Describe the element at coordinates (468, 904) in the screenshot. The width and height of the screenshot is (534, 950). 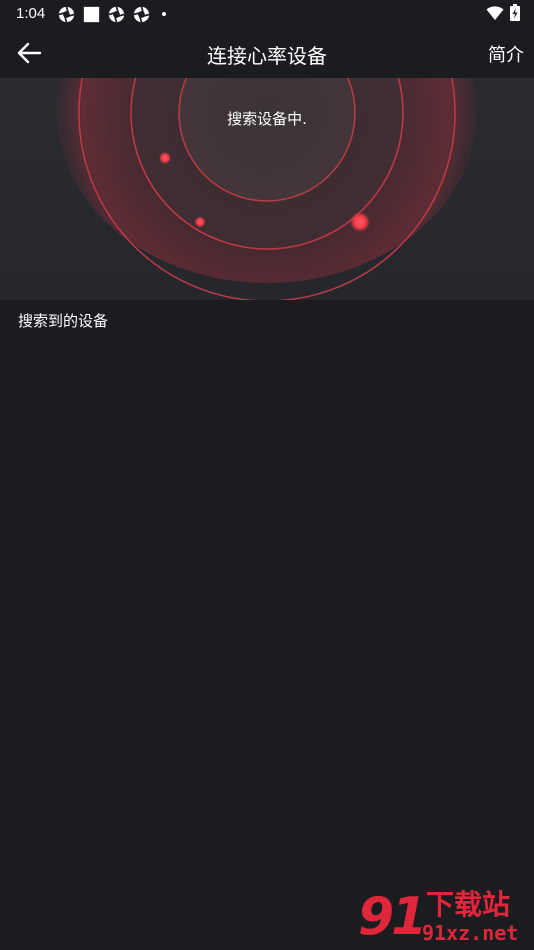
I see `watermark-text: 下载站` at that location.